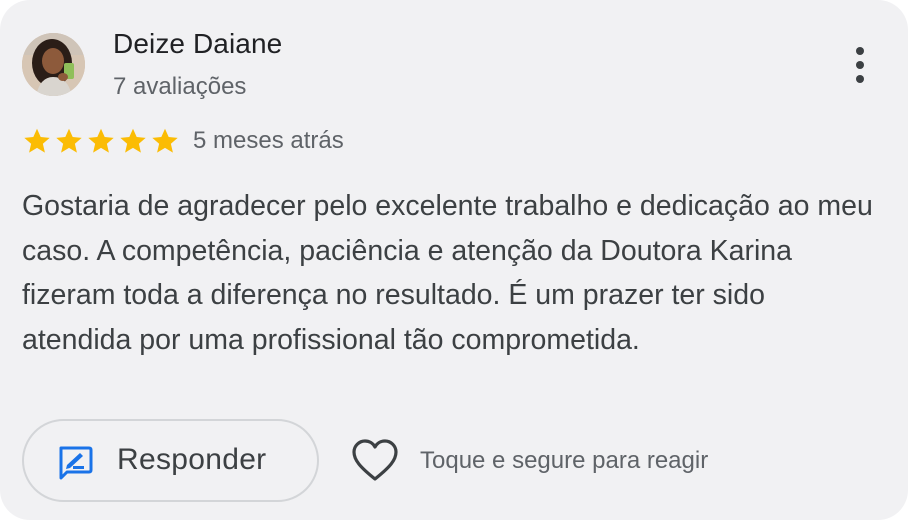  Describe the element at coordinates (564, 460) in the screenshot. I see `react-hint: Toque e segure para reagir` at that location.